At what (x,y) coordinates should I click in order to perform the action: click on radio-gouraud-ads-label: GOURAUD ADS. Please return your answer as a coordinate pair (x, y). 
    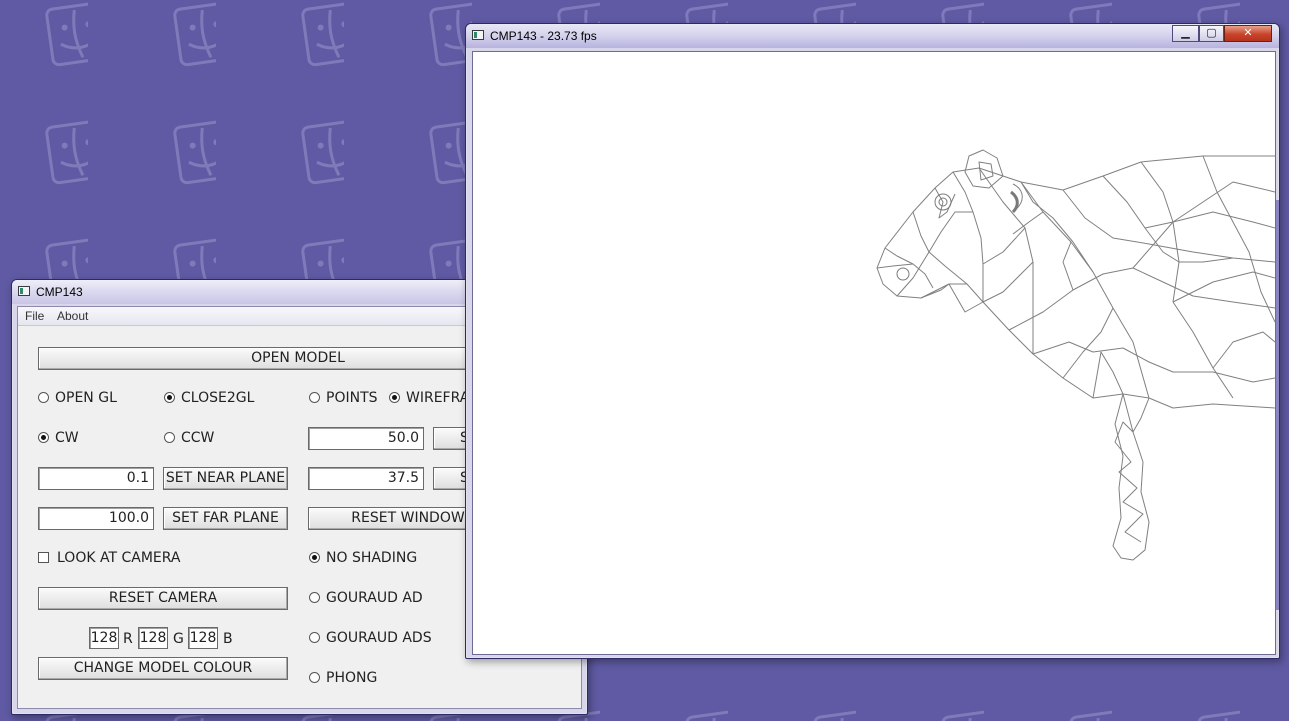
    Looking at the image, I should click on (379, 638).